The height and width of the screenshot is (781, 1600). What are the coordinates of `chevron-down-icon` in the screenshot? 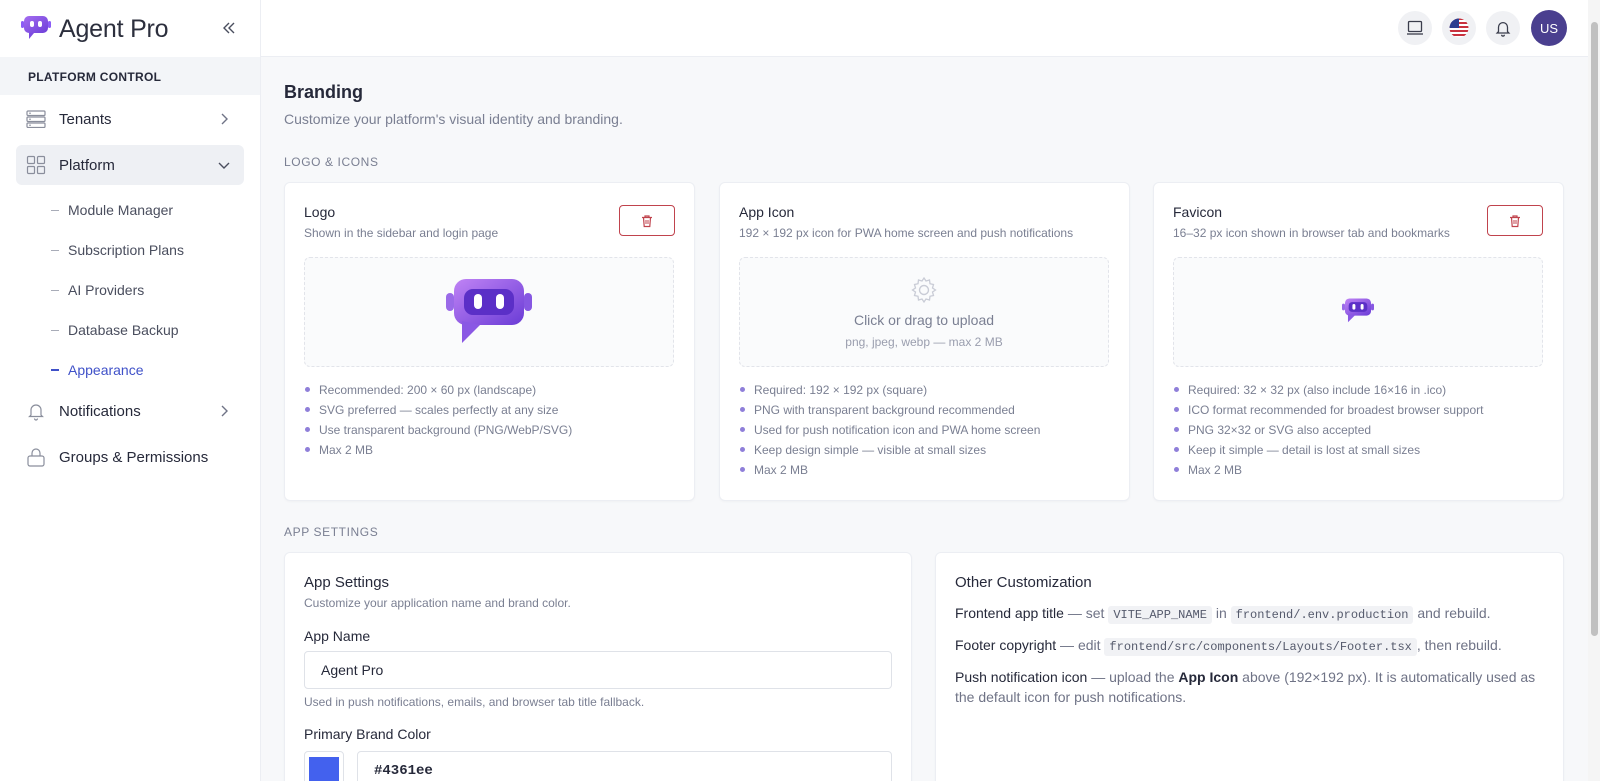 It's located at (224, 165).